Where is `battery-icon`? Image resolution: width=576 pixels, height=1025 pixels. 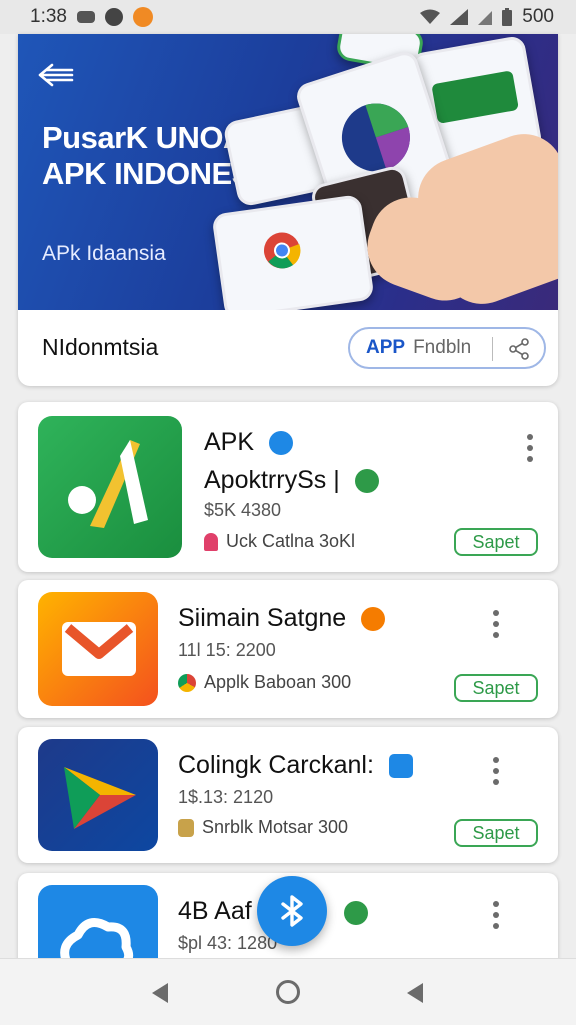 battery-icon is located at coordinates (507, 17).